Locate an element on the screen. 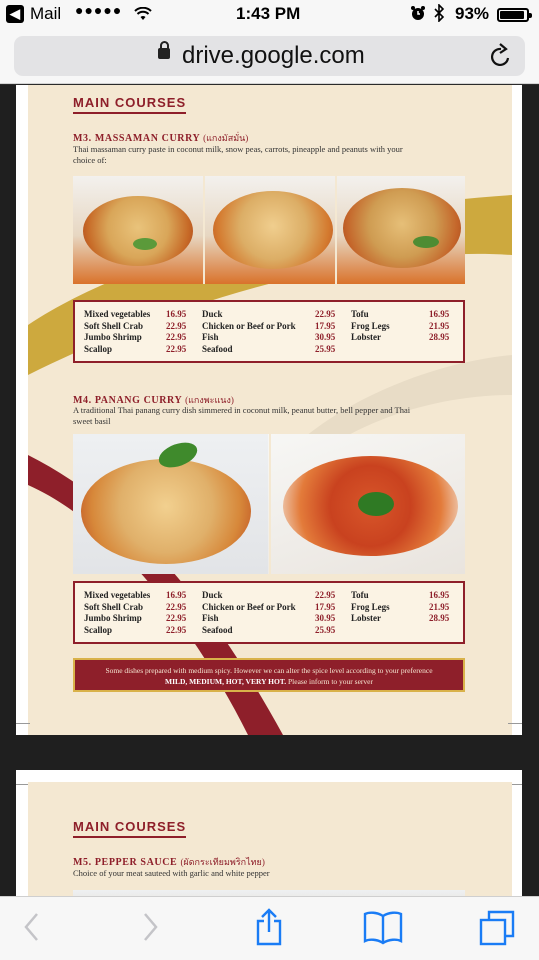 The width and height of the screenshot is (539, 960). back-app-label: Mail is located at coordinates (45, 14).